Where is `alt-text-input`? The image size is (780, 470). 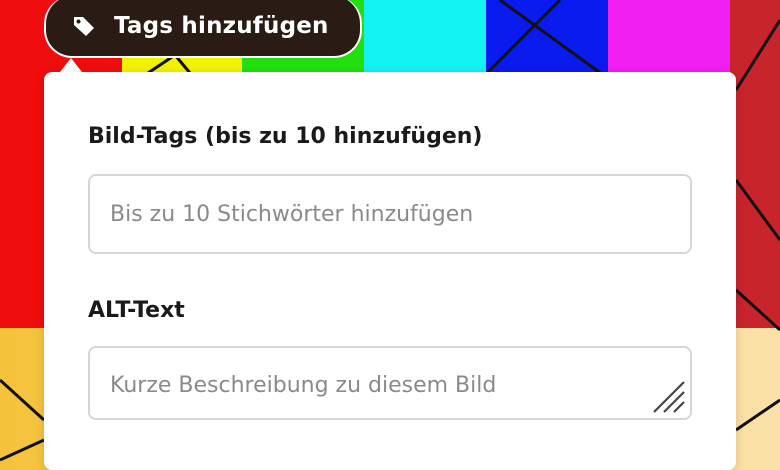
alt-text-input is located at coordinates (390, 383).